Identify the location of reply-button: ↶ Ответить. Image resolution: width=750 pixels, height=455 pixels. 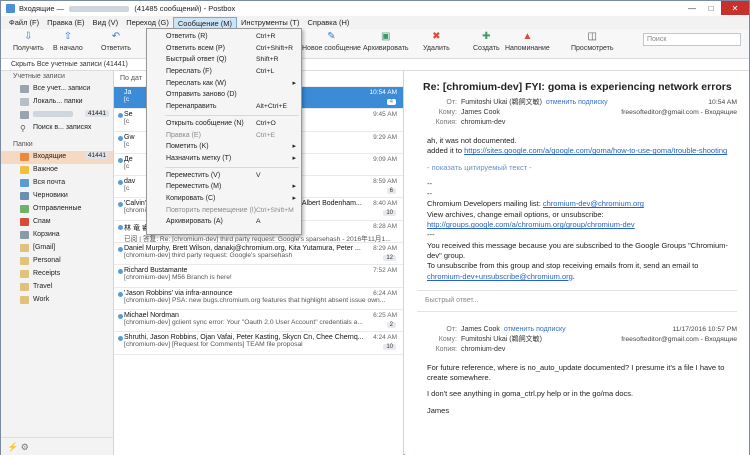
(116, 42).